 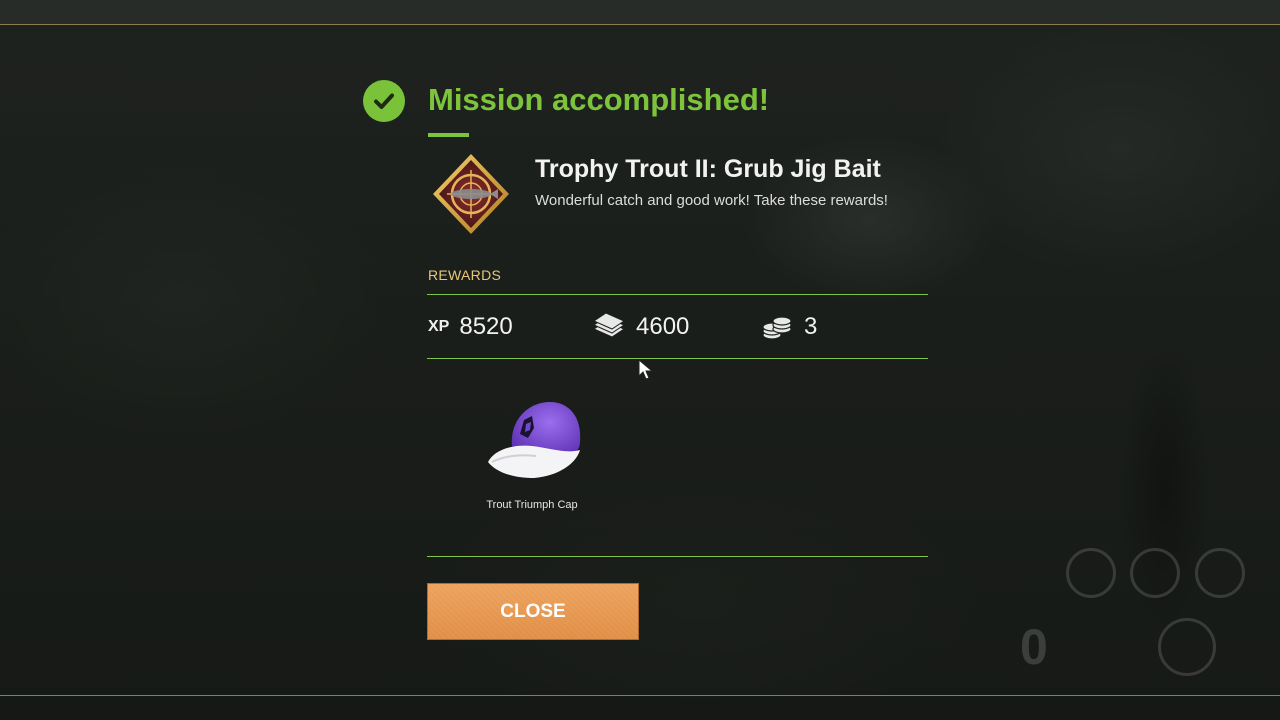 What do you see at coordinates (471, 194) in the screenshot?
I see `mission-badge-icon` at bounding box center [471, 194].